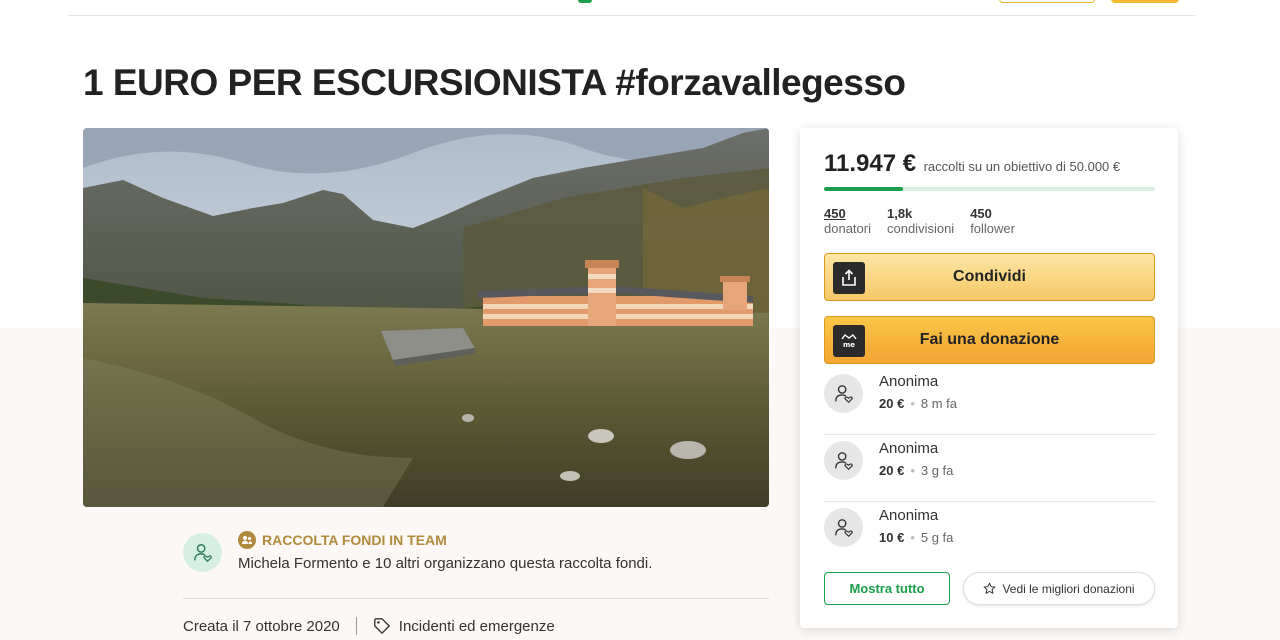 This screenshot has height=640, width=1280. I want to click on donation-meta: 20 € • 3 g fa, so click(916, 470).